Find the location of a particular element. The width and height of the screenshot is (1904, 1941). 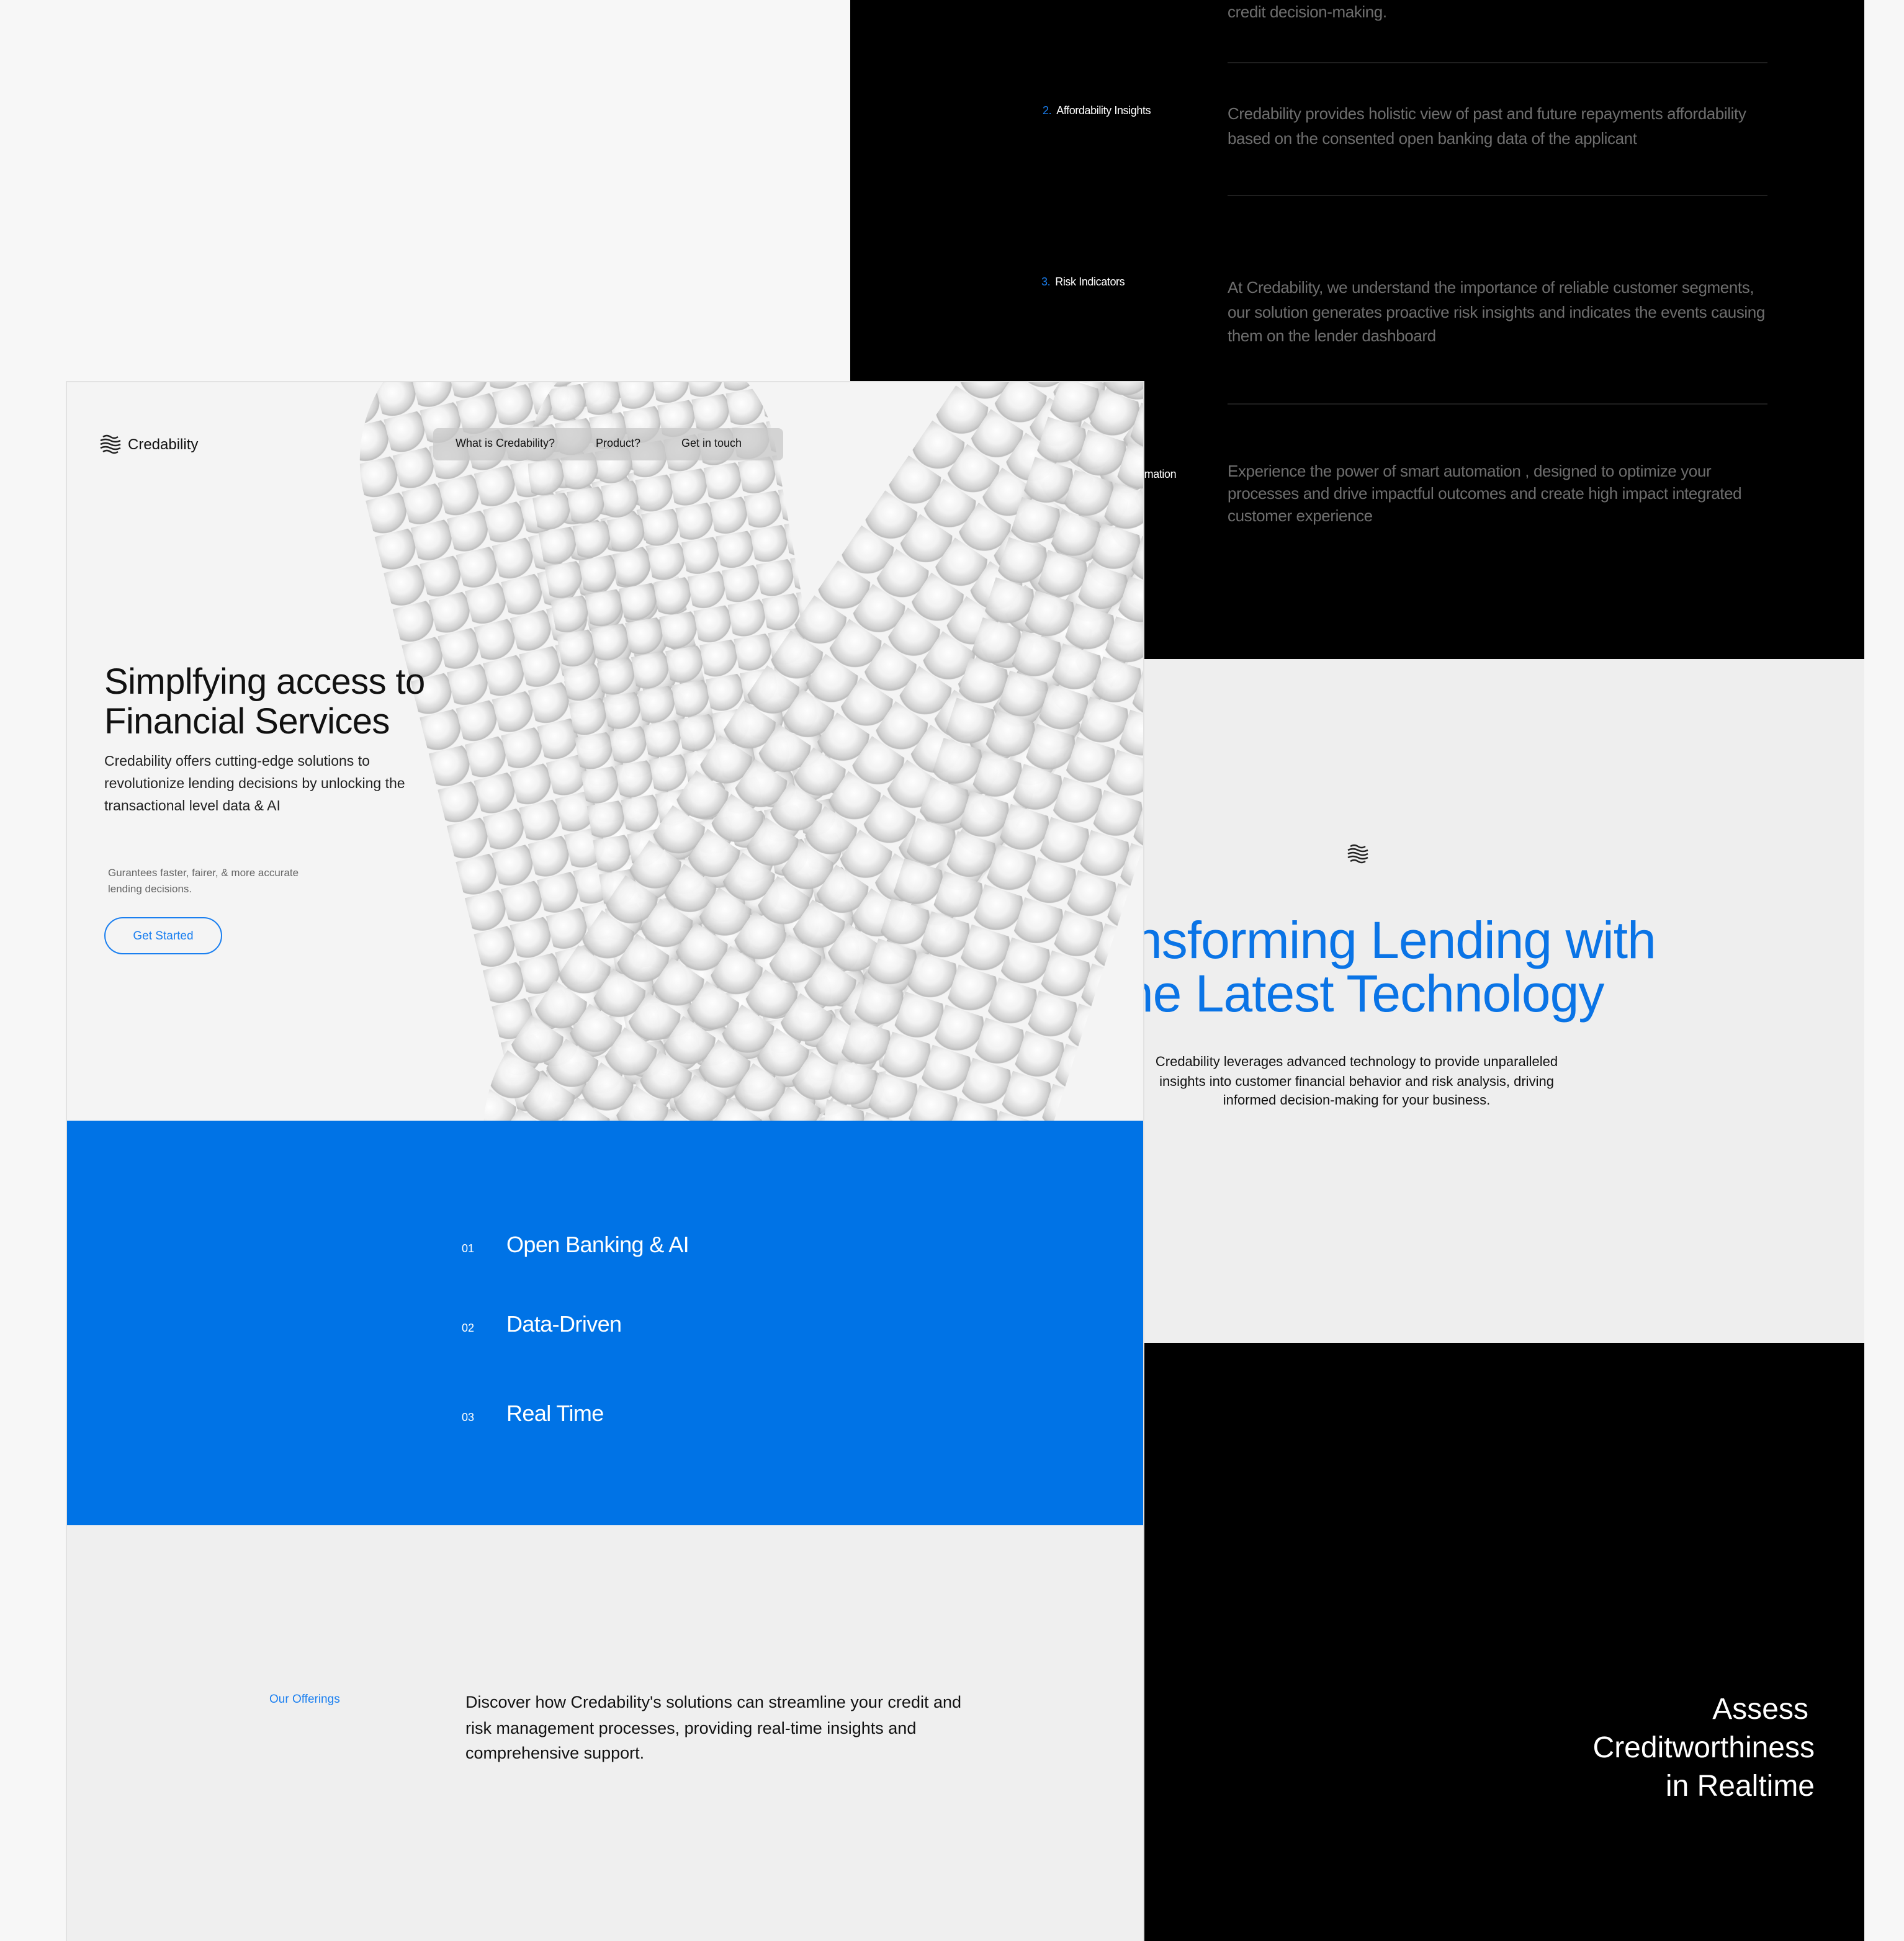

heading-line: Transforming Lending with is located at coordinates (1357, 940).